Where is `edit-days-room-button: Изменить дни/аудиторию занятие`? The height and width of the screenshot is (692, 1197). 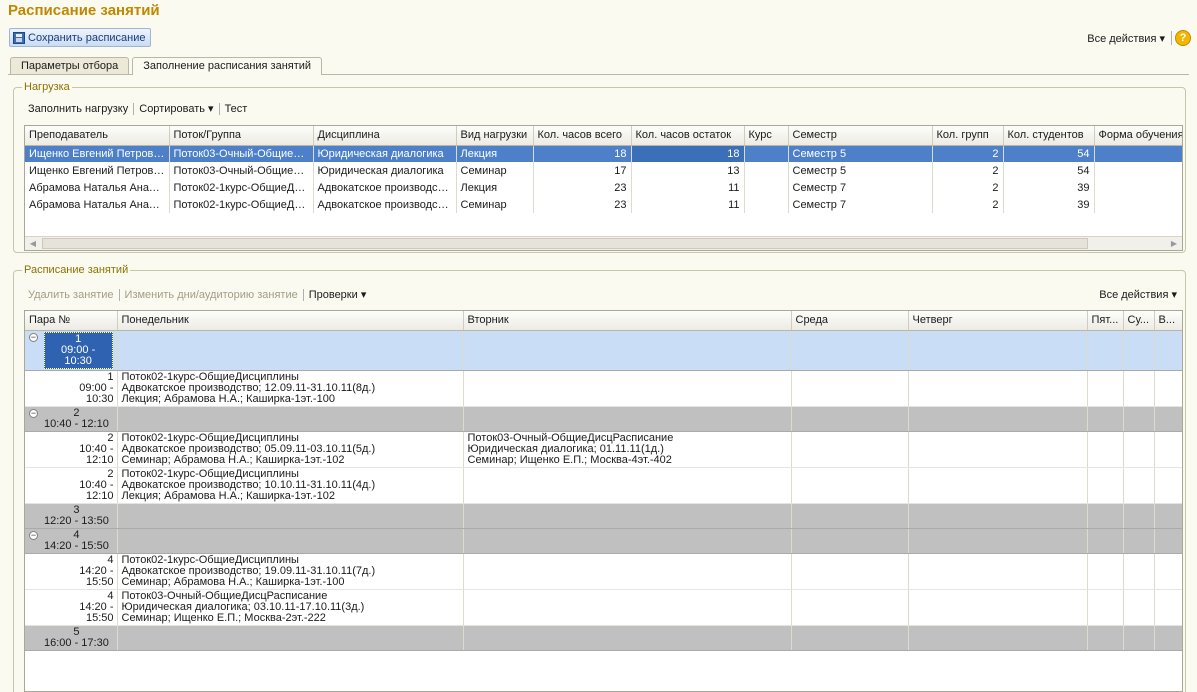 edit-days-room-button: Изменить дни/аудиторию занятие is located at coordinates (211, 295).